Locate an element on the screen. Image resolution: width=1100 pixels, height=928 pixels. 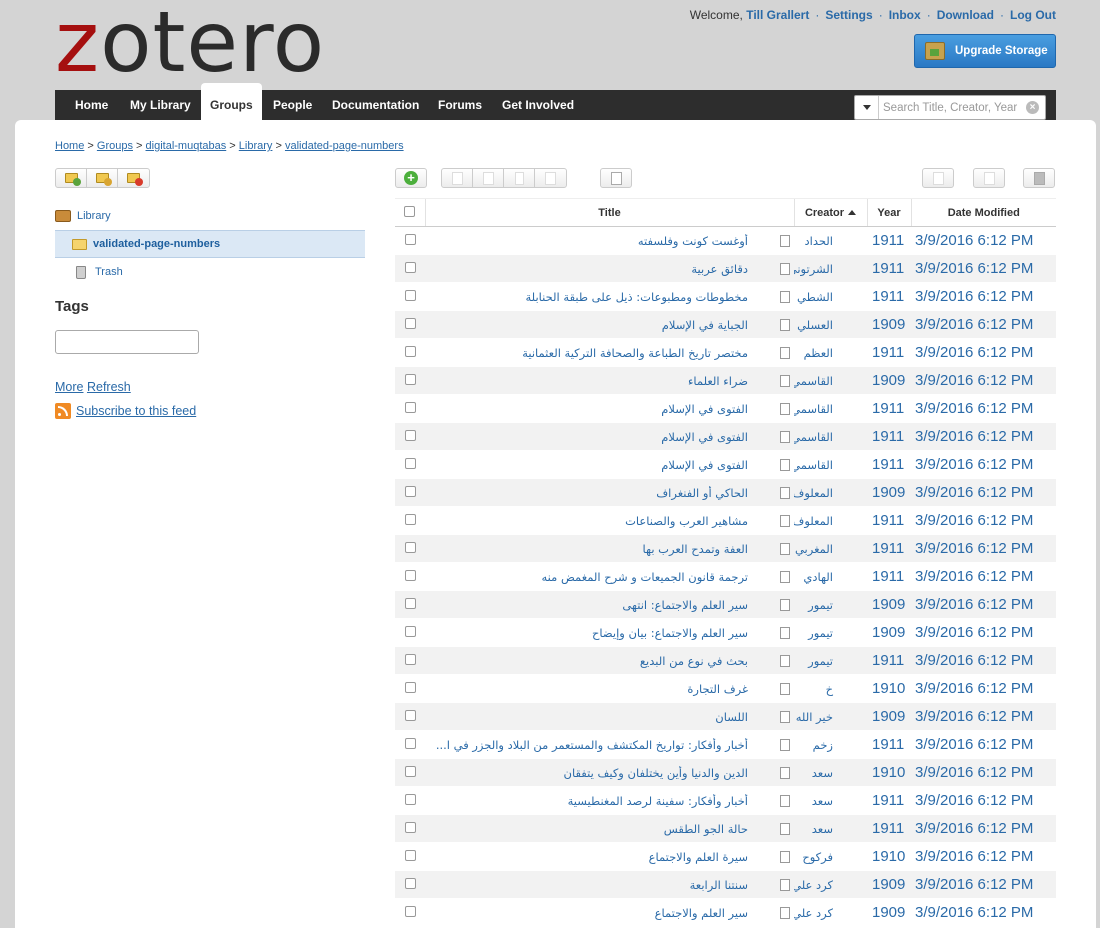
table-row: غرف التجارة خ 1910 3/9/2016 6:12 PM is located at coordinates (725, 688).